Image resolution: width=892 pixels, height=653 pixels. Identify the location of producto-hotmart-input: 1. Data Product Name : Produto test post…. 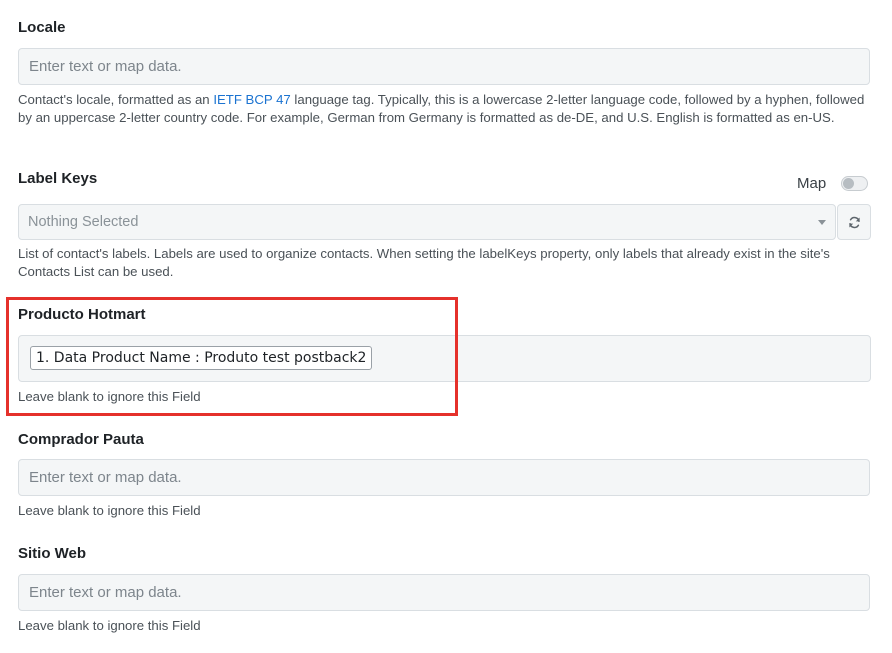
(444, 358).